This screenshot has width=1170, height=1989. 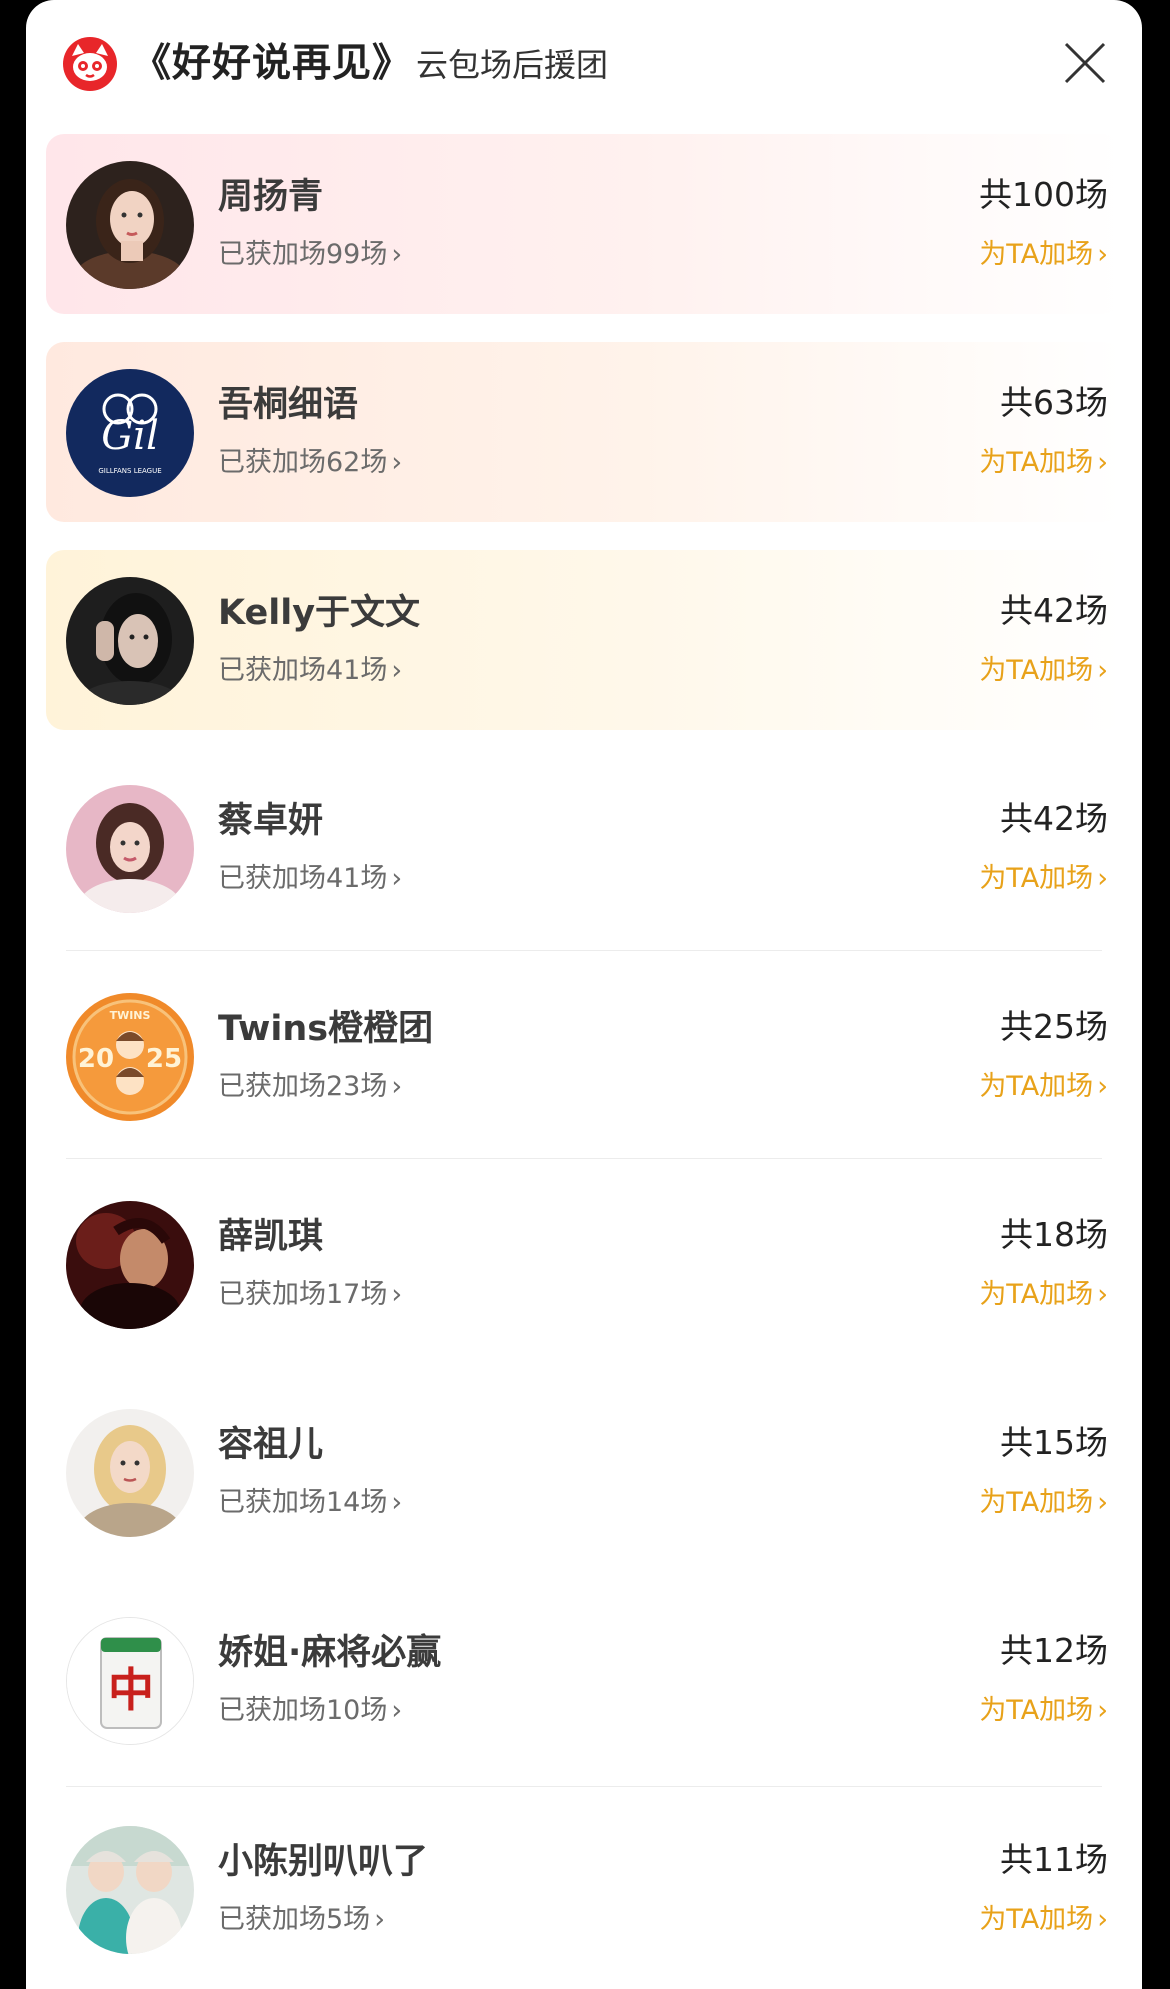 I want to click on total-sessions: 共12场, so click(x=1054, y=1650).